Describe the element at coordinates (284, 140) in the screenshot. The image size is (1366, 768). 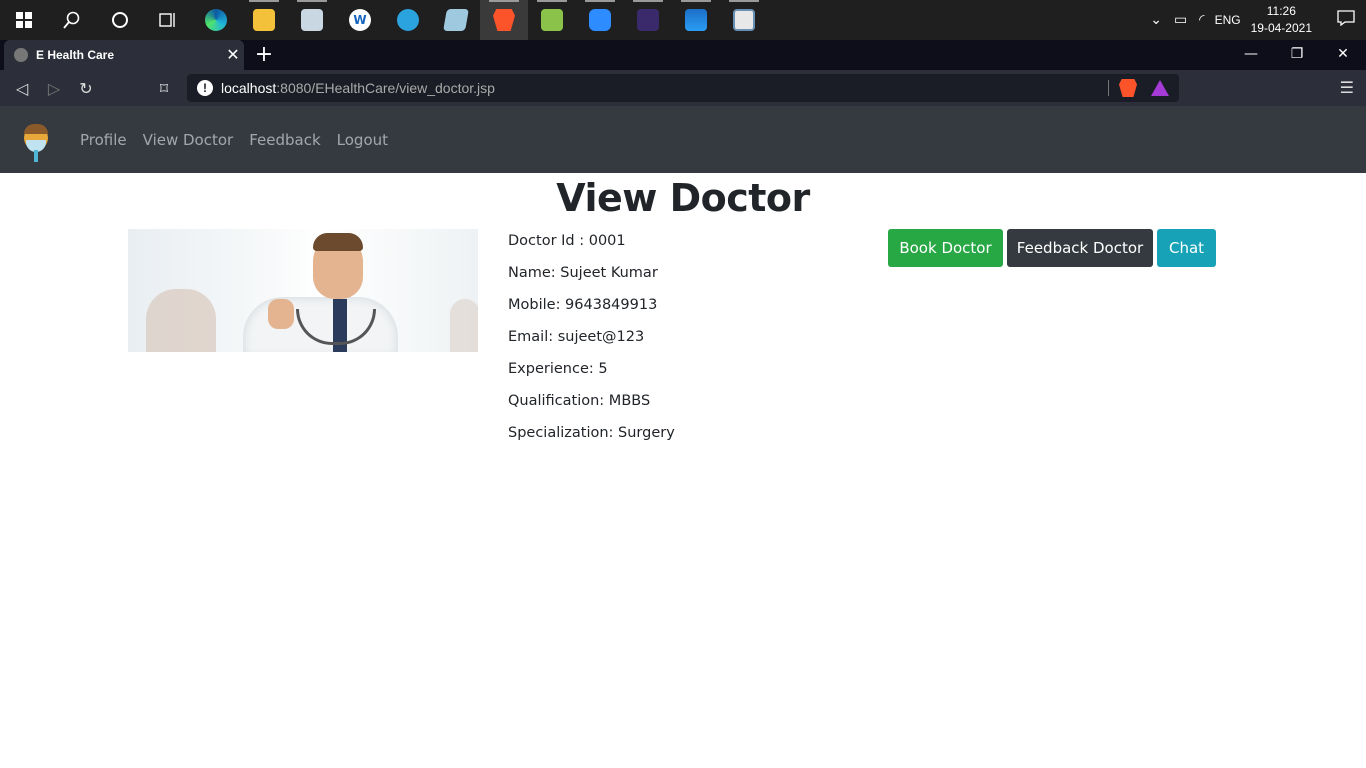
I see `nav-feedback: Feedback` at that location.